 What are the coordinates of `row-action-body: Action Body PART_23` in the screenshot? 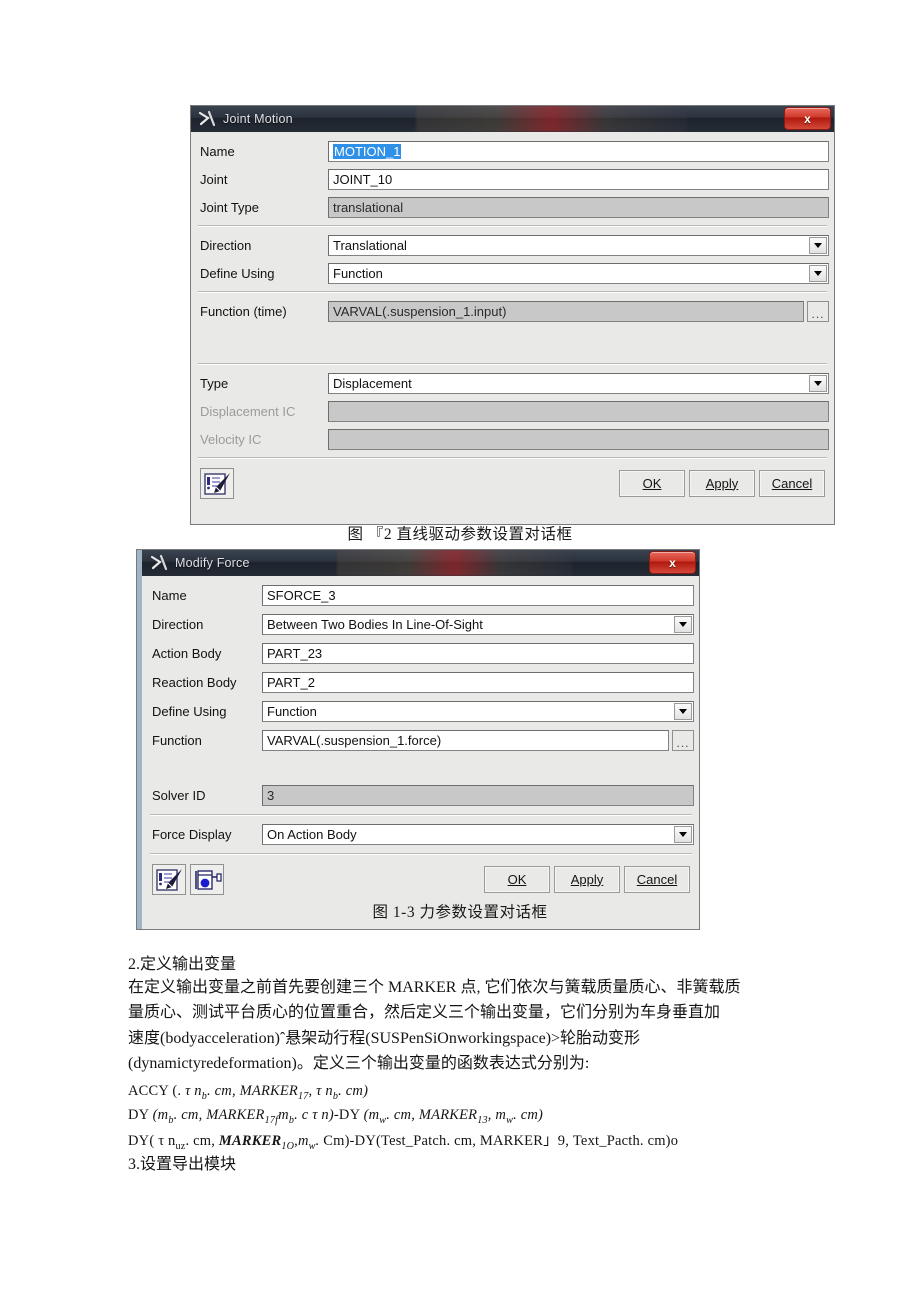 It's located at (421, 653).